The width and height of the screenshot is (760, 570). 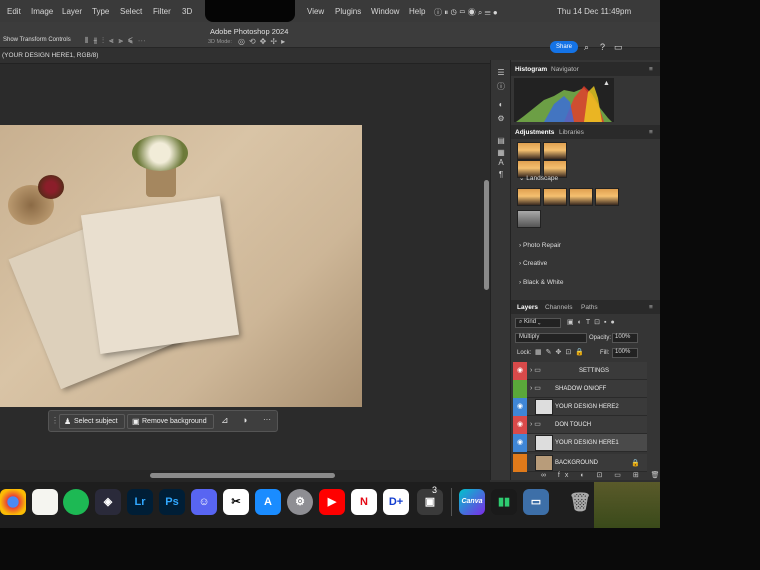 What do you see at coordinates (245, 56) in the screenshot?
I see `document-tab: (YOUR DESIGN HERE1, RGB/8)` at bounding box center [245, 56].